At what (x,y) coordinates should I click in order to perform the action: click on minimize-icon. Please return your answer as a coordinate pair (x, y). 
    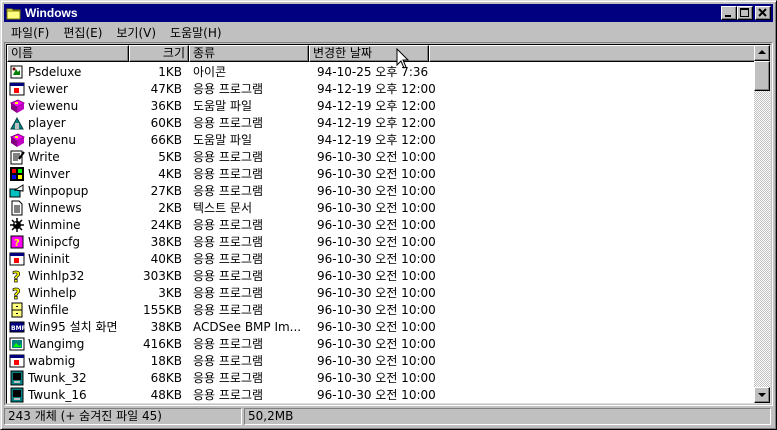
    Looking at the image, I should click on (728, 16).